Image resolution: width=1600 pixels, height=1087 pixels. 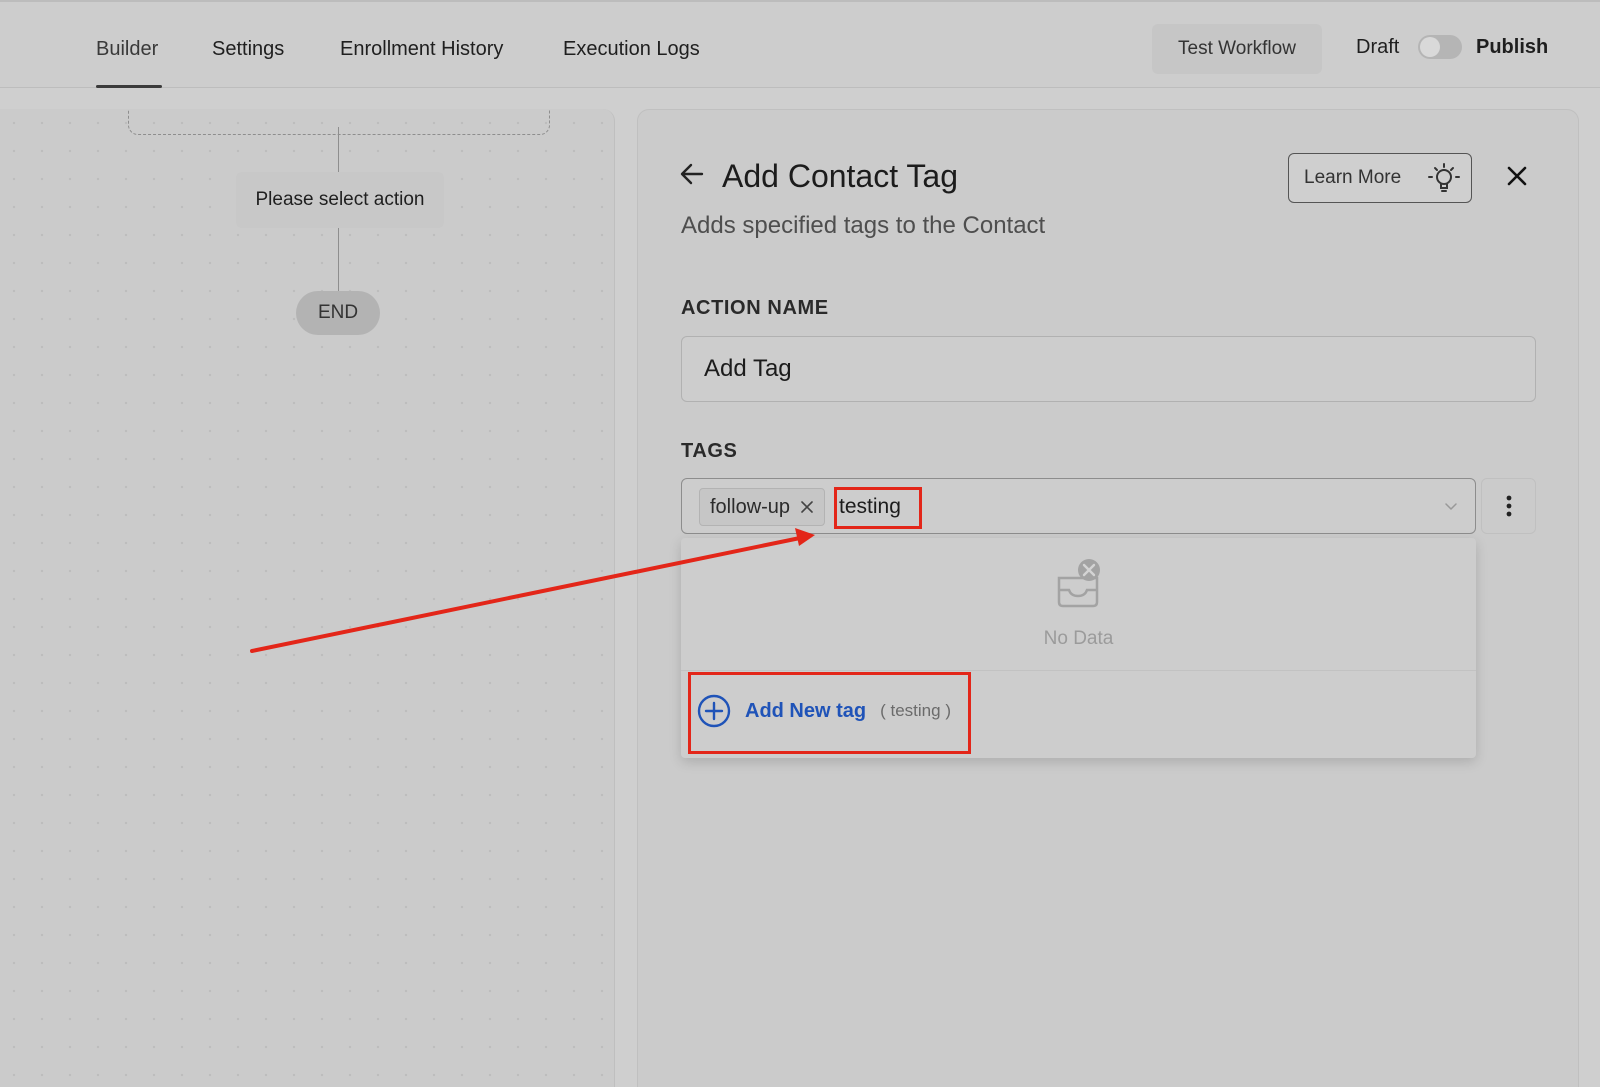 I want to click on tab-builder: Builder, so click(x=127, y=49).